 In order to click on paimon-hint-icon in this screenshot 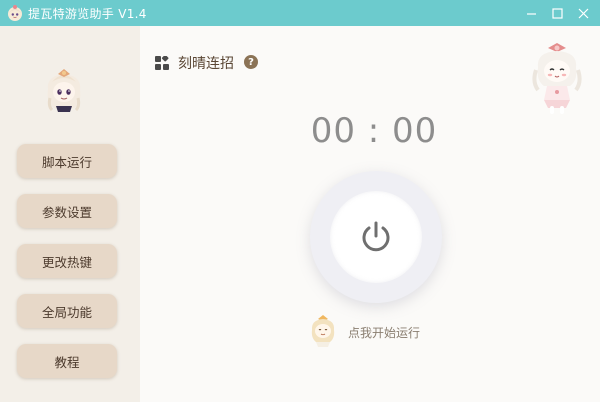, I will do `click(323, 331)`.